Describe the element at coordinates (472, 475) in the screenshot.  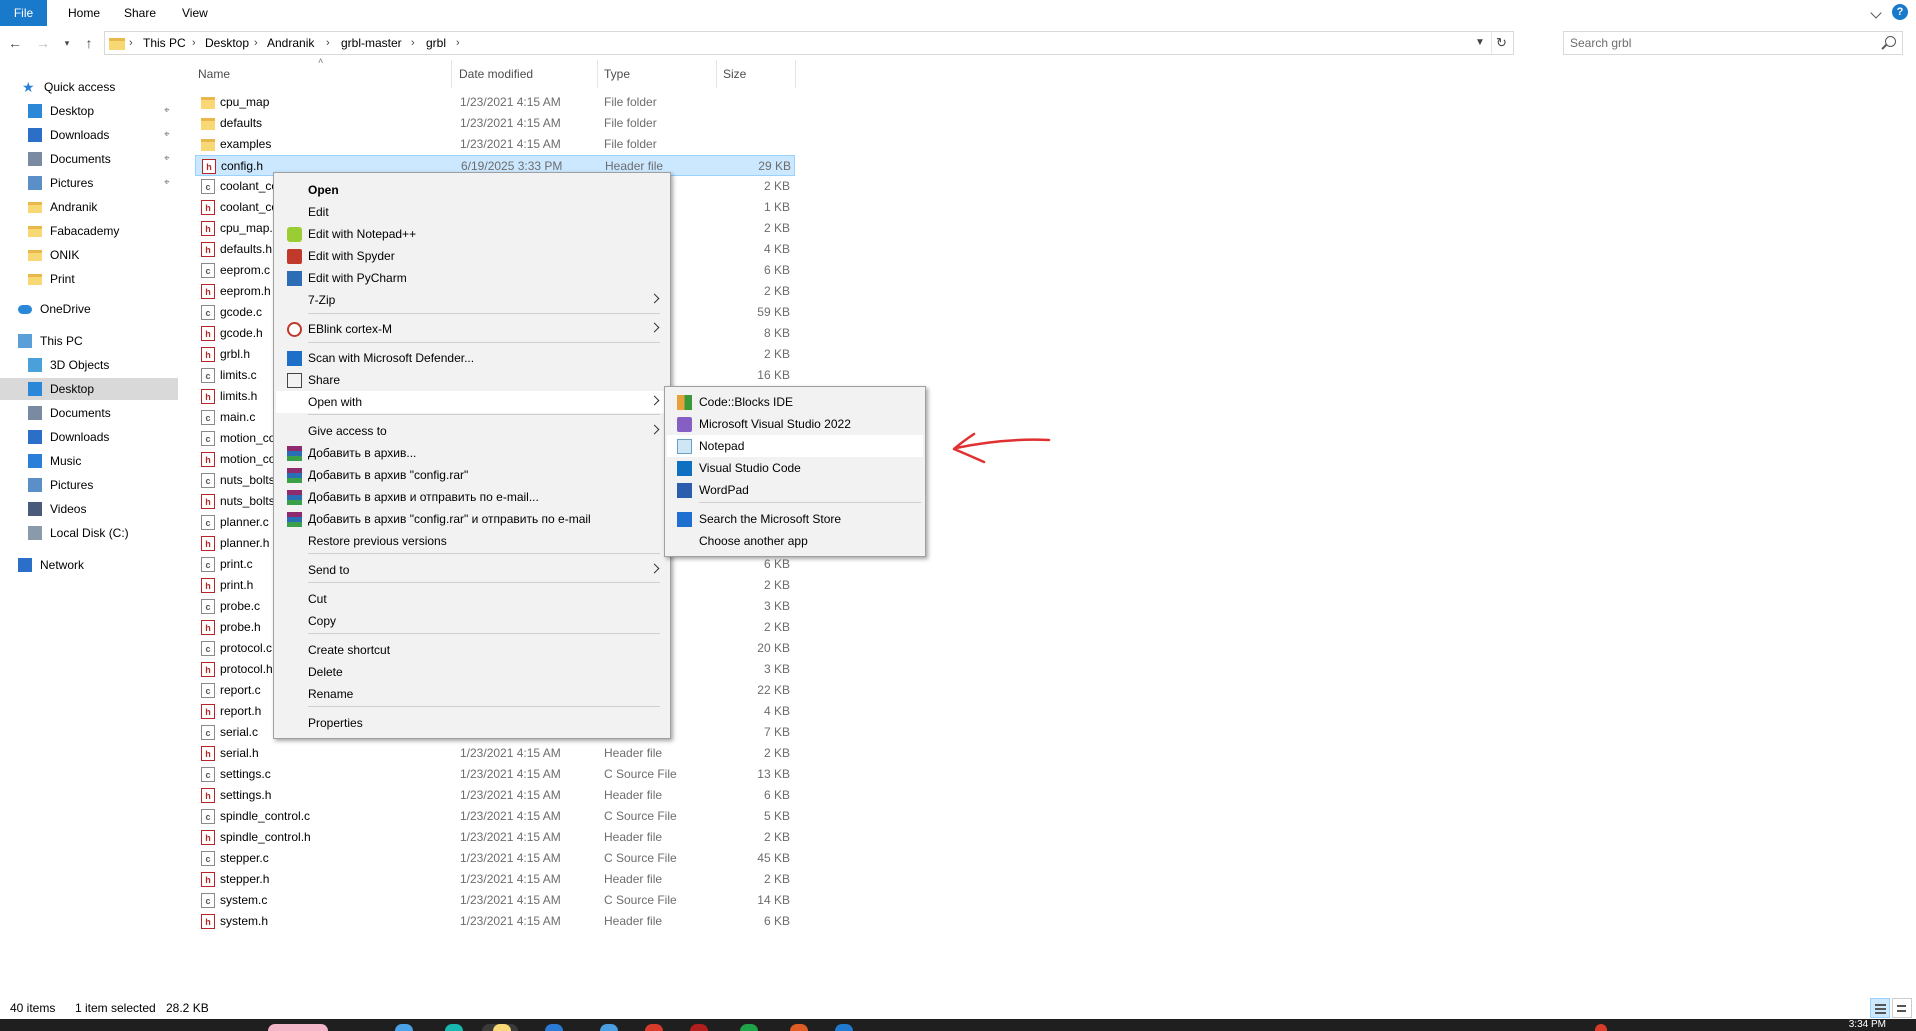
I see `menu-item-rar-archive-2: Добавить в архив "config.rar"` at that location.